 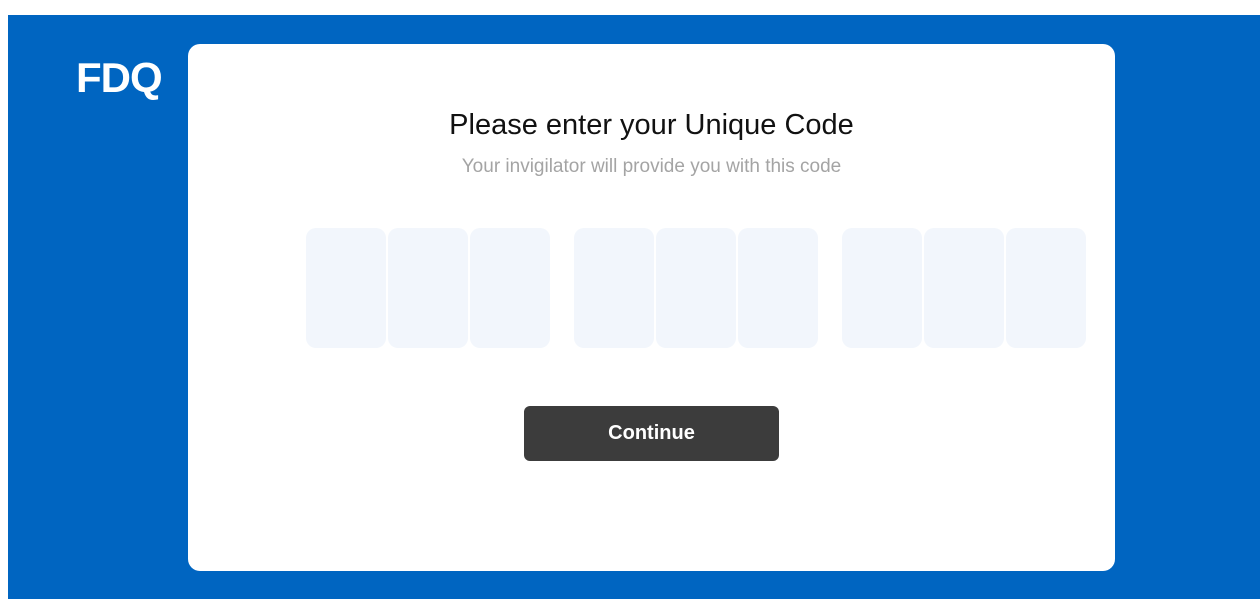 What do you see at coordinates (651, 433) in the screenshot?
I see `continue-button: Continue` at bounding box center [651, 433].